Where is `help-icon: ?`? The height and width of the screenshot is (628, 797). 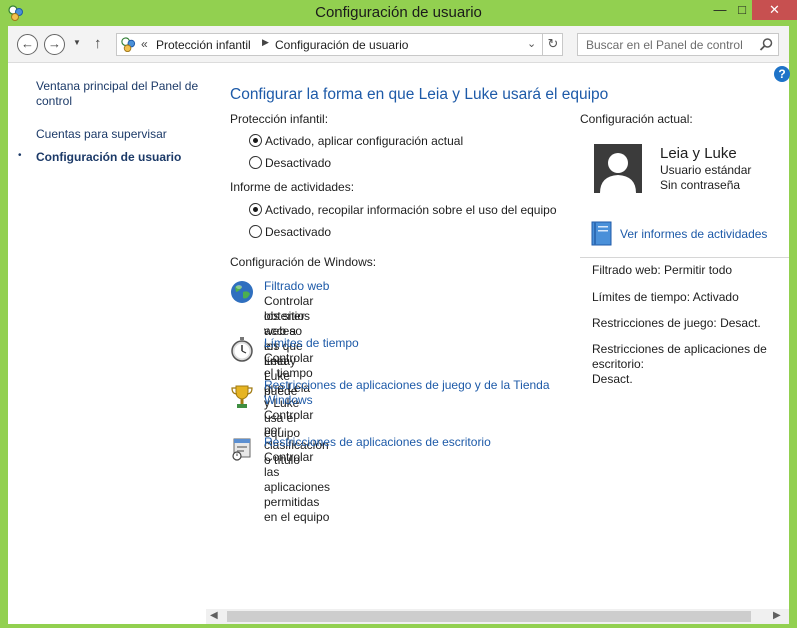 help-icon: ? is located at coordinates (782, 74).